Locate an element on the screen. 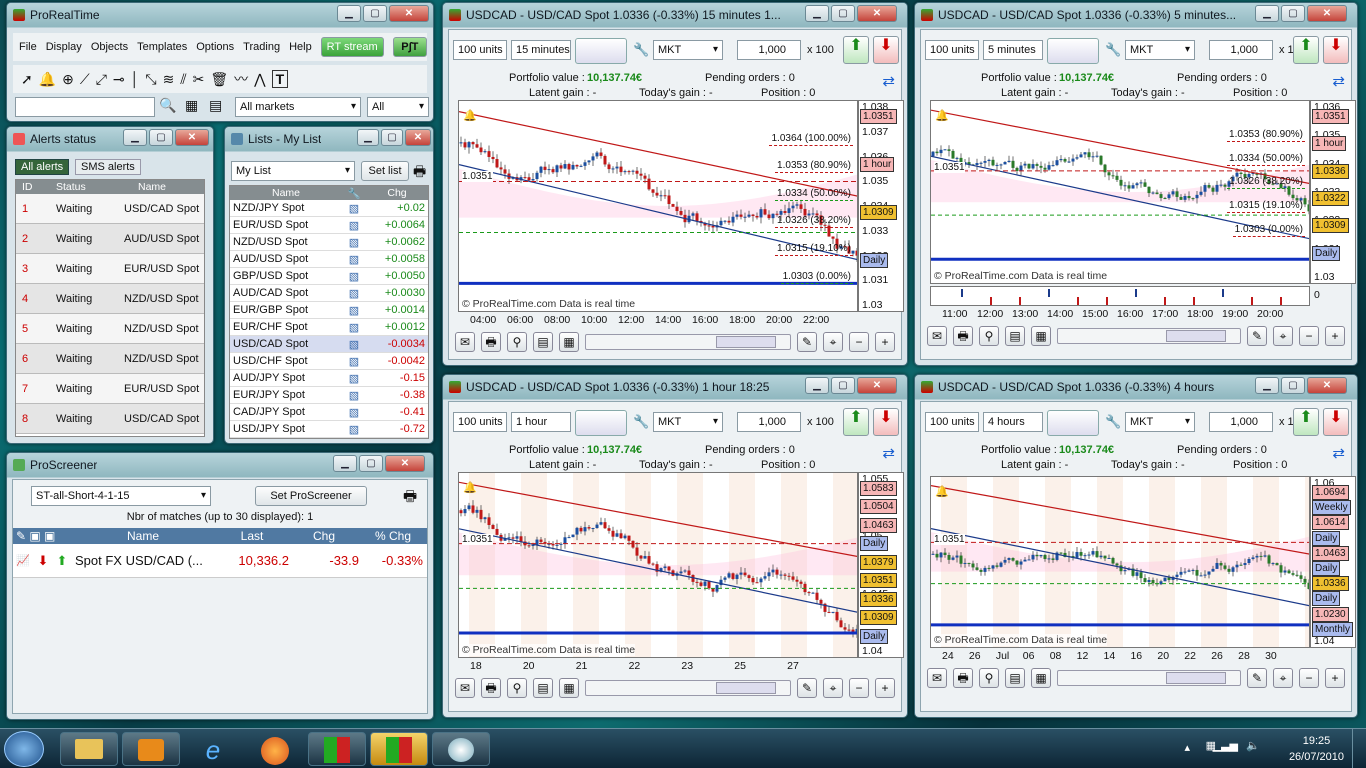  alert-row: 6 Waiting NZD/USD Spot is located at coordinates (110, 359).